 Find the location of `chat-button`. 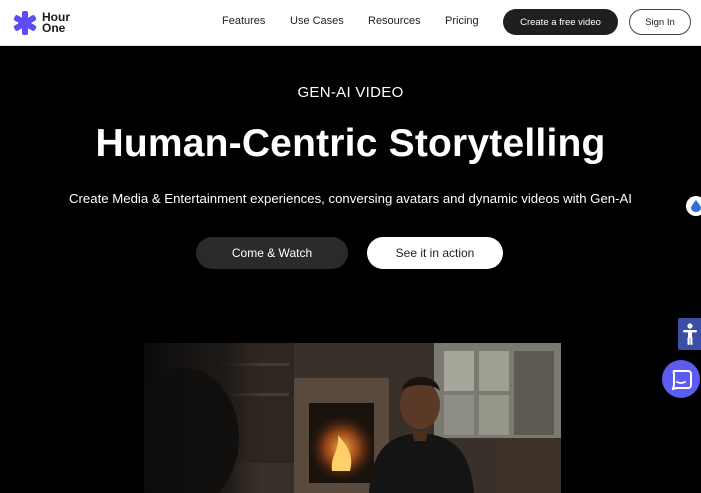

chat-button is located at coordinates (681, 379).